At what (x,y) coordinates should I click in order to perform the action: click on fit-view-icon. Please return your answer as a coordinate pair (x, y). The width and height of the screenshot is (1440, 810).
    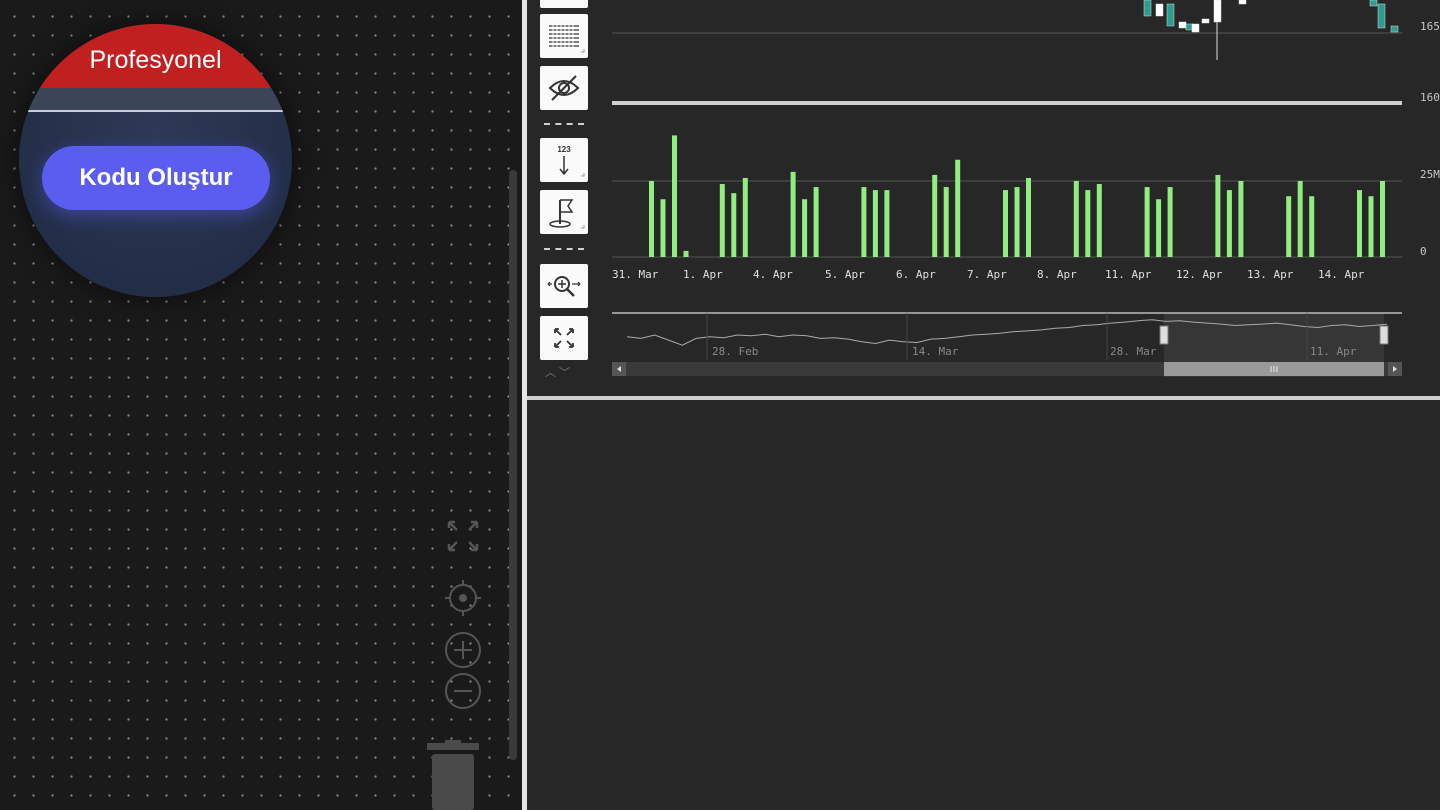
    Looking at the image, I should click on (463, 536).